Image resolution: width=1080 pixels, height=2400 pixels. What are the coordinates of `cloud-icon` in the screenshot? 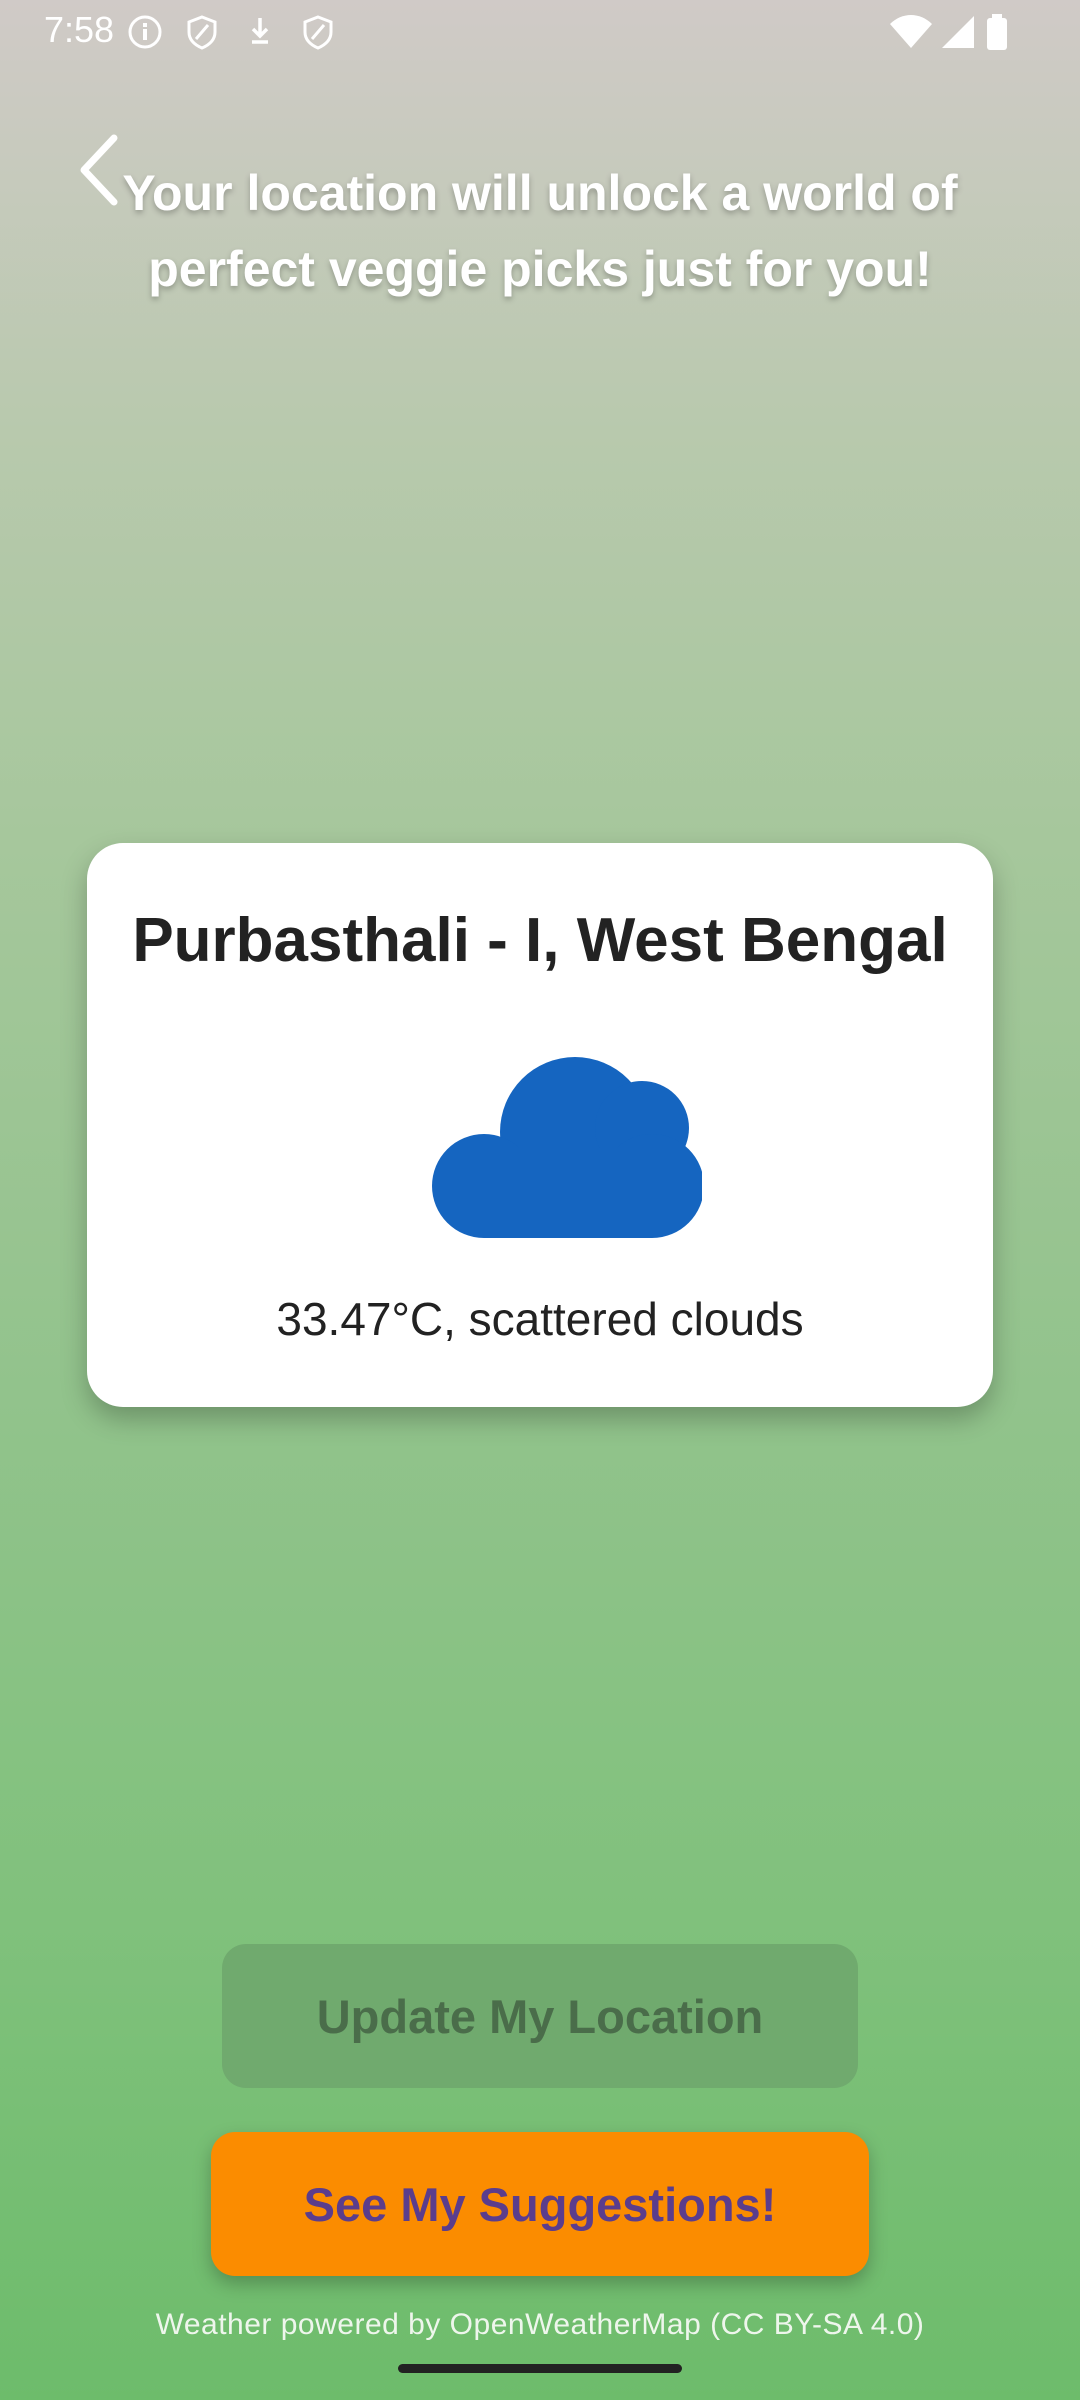 It's located at (567, 1147).